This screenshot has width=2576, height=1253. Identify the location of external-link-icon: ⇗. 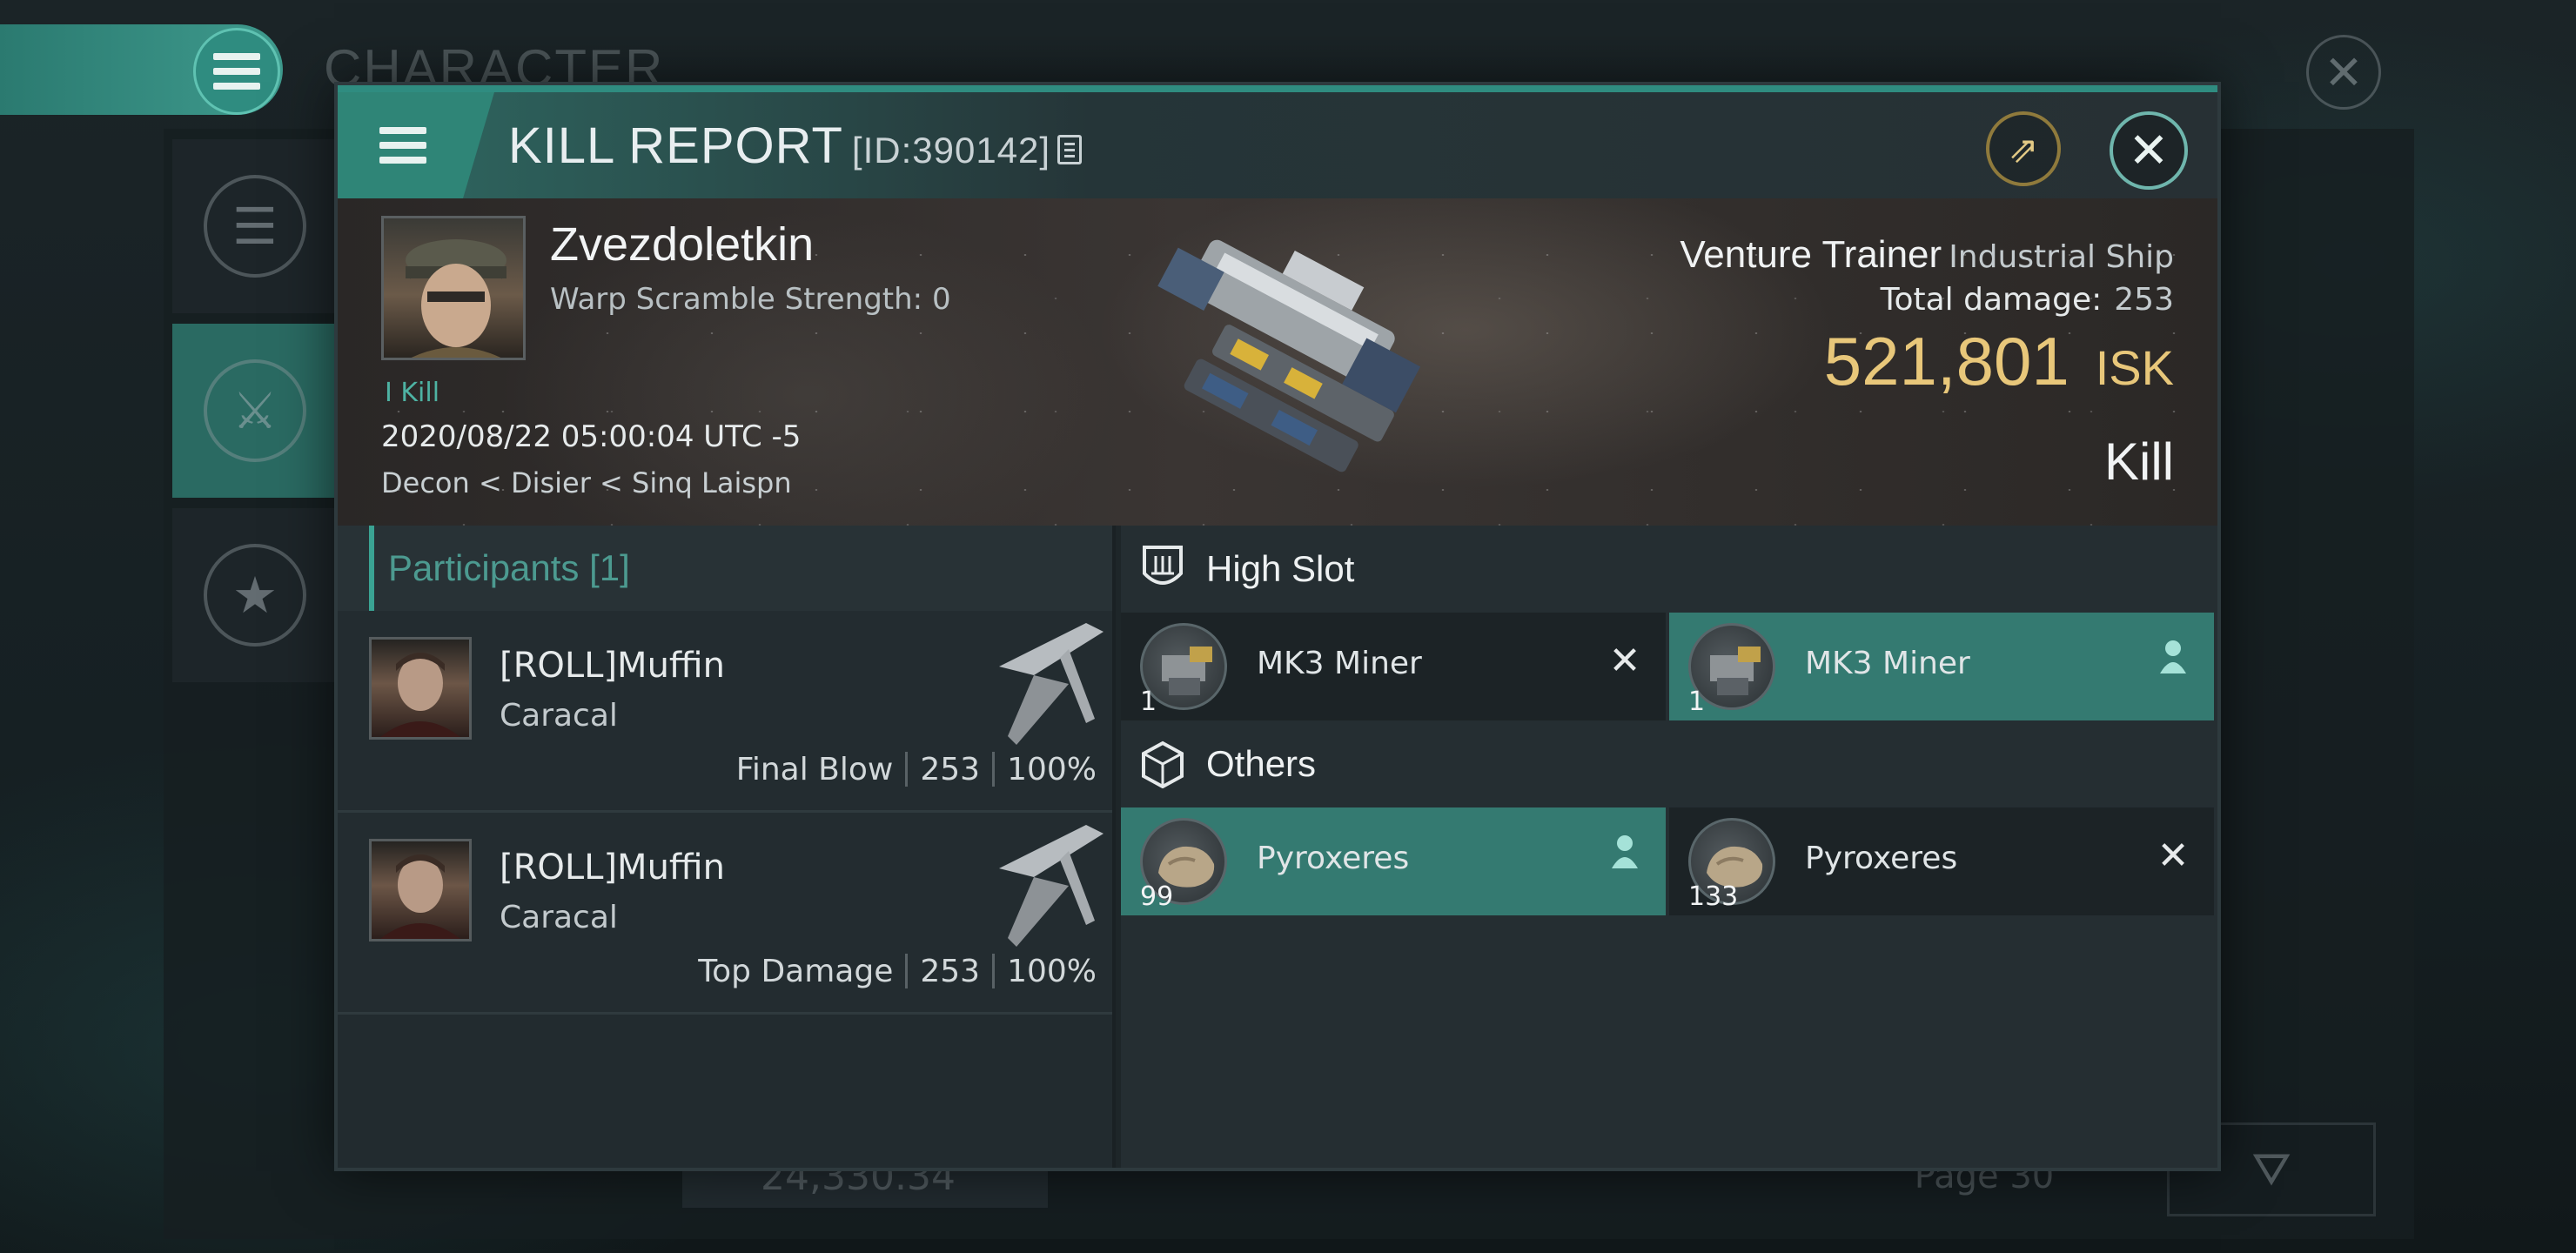
(2023, 149).